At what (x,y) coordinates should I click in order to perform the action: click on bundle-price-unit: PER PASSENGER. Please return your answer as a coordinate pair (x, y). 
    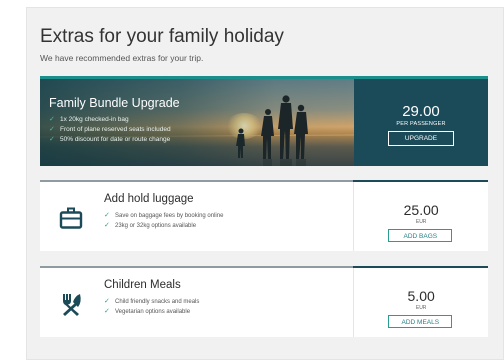
    Looking at the image, I should click on (421, 124).